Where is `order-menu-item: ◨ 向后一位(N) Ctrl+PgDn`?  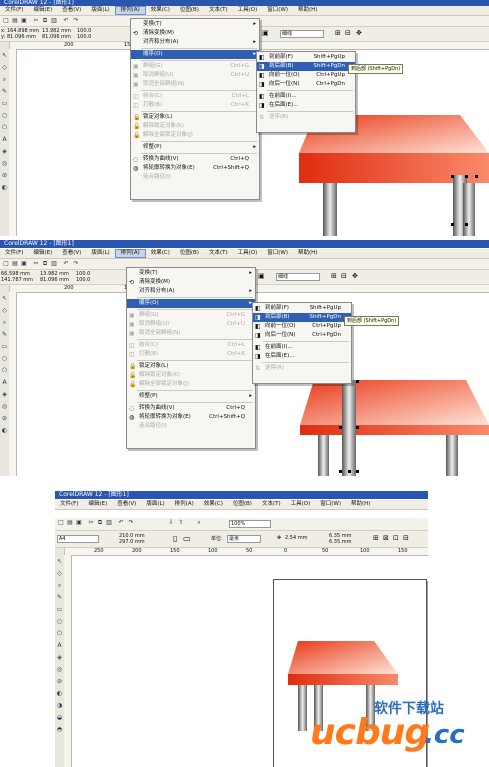 order-menu-item: ◨ 向后一位(N) Ctrl+PgDn is located at coordinates (306, 84).